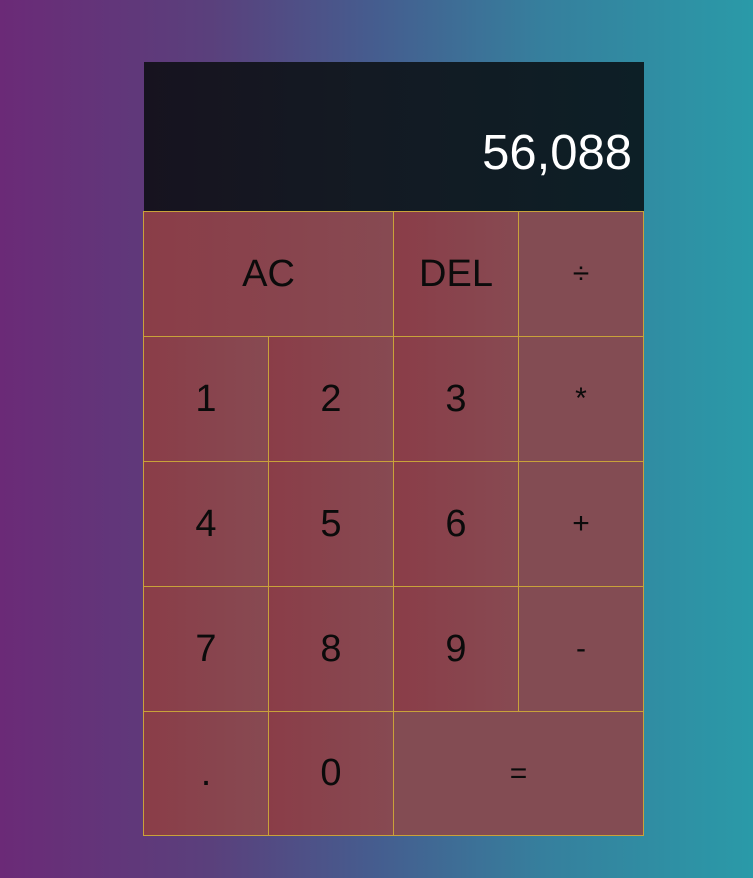 This screenshot has width=753, height=878. I want to click on digit-6-button: 6, so click(456, 524).